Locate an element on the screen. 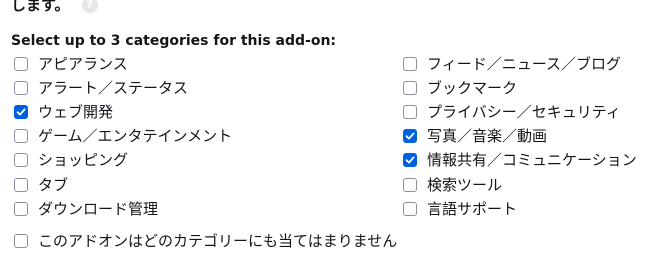  category-item: ショッピング is located at coordinates (123, 160).